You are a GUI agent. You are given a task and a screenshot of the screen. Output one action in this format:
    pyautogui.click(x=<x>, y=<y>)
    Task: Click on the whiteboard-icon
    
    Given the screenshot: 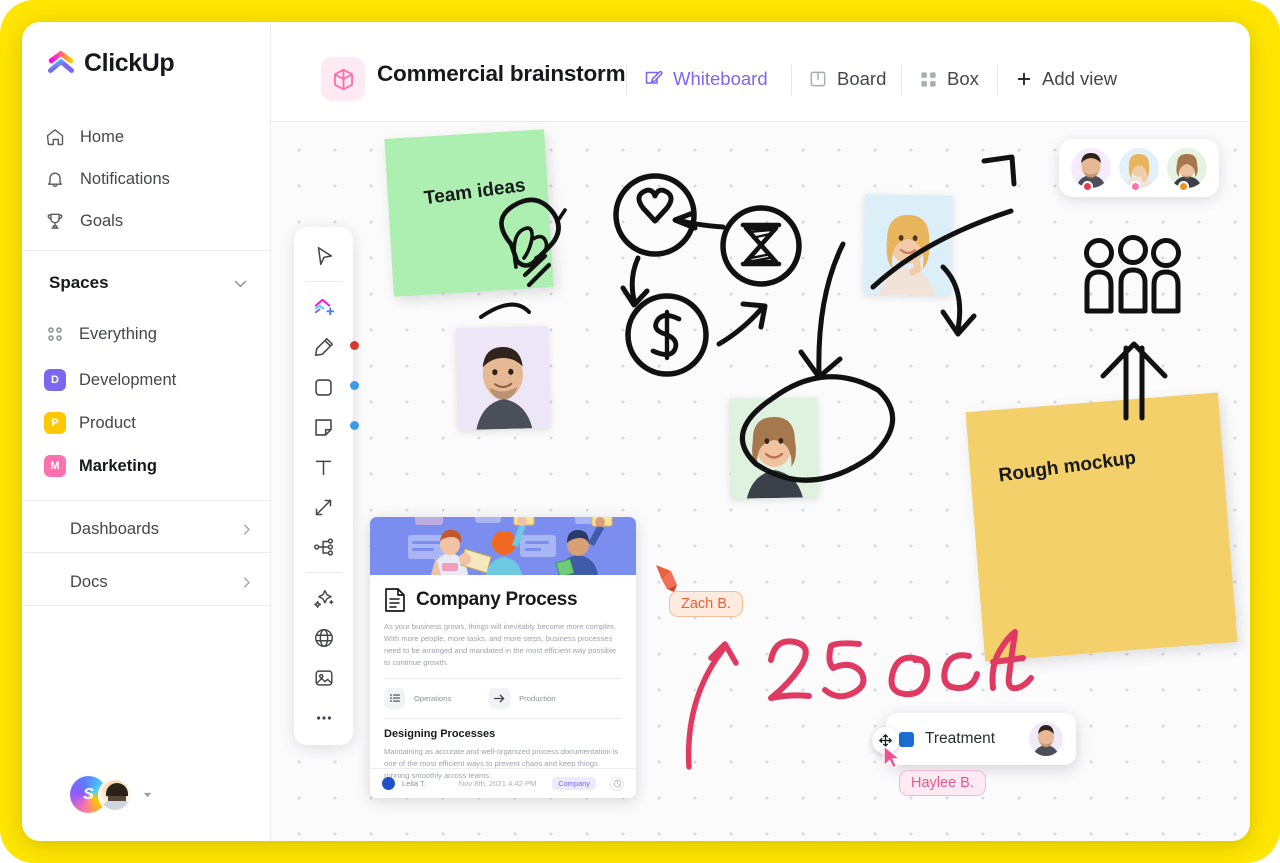 What is the action you would take?
    pyautogui.click(x=654, y=77)
    